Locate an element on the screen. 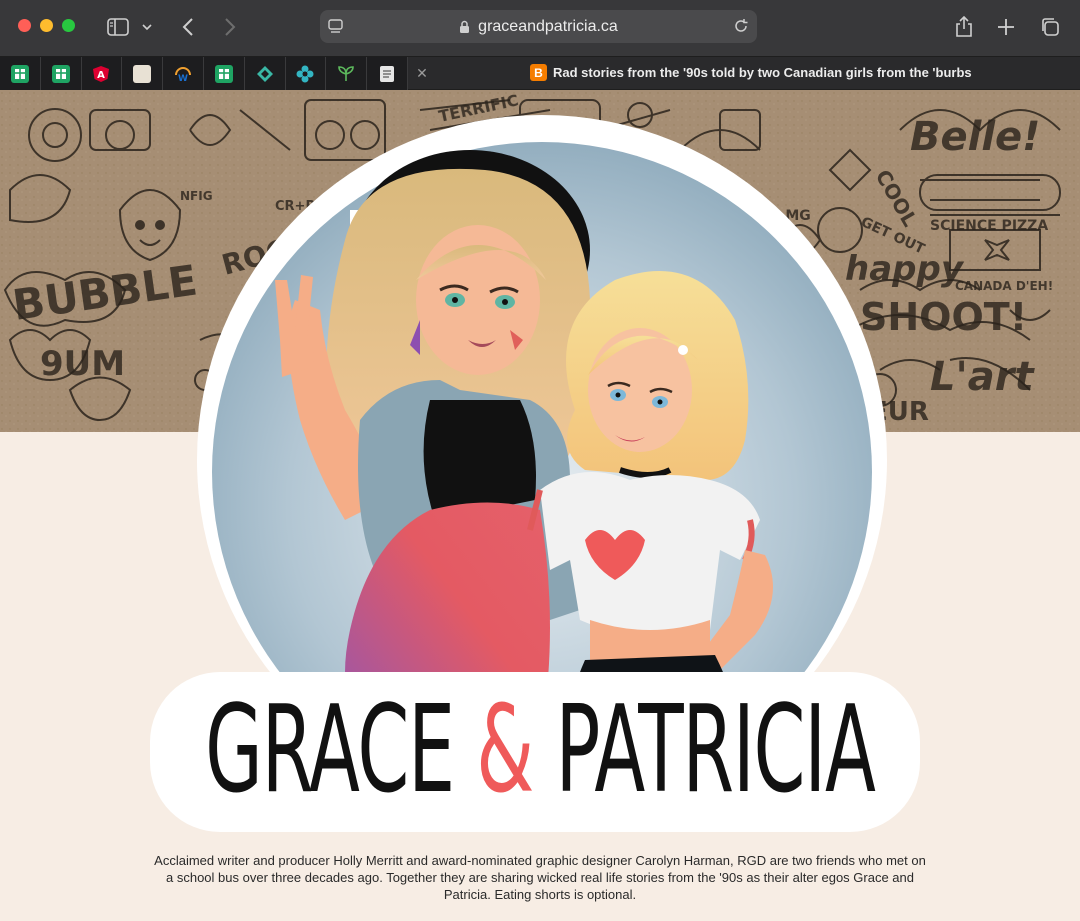 Image resolution: width=1080 pixels, height=921 pixels. site-title: GRACE & PATRICIA is located at coordinates (540, 750).